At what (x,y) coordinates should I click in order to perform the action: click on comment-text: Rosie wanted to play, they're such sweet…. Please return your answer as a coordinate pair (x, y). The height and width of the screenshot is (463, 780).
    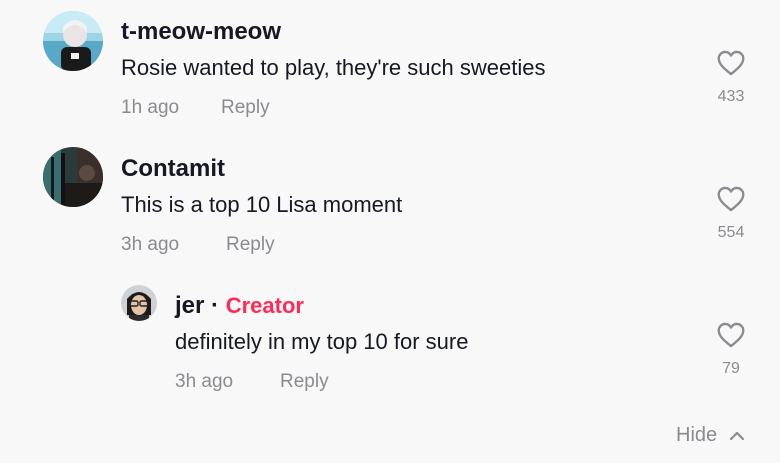
    Looking at the image, I should click on (333, 67).